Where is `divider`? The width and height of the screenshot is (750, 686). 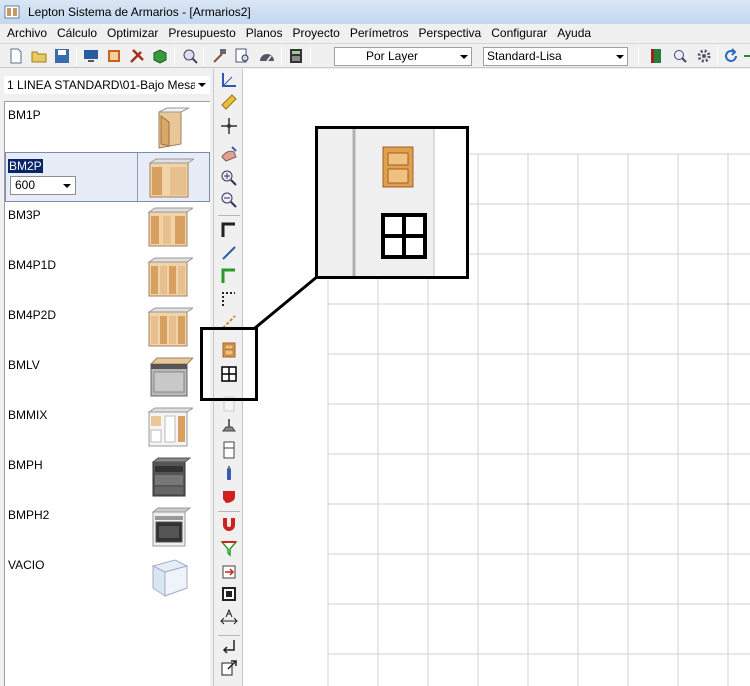
divider is located at coordinates (137, 177).